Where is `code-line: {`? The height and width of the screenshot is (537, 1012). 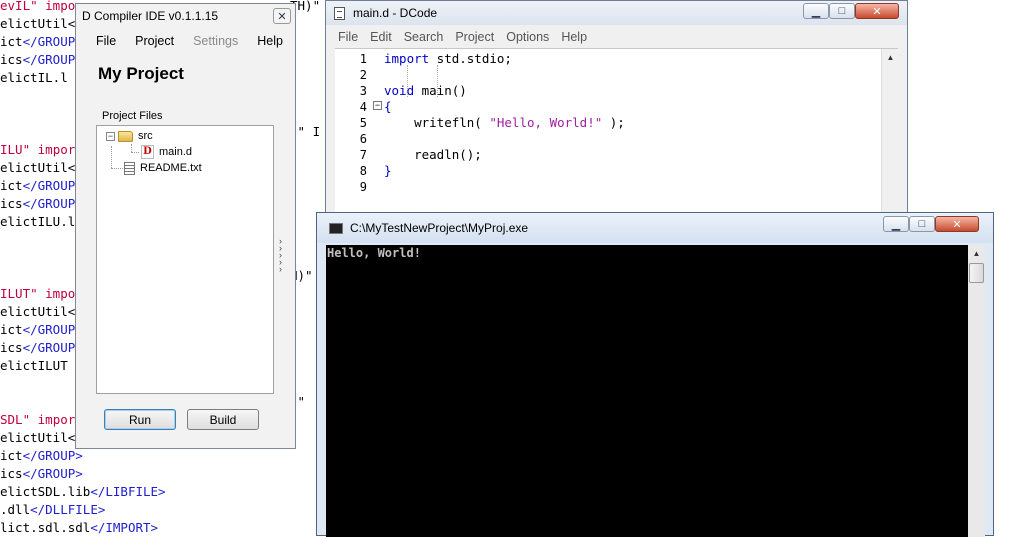 code-line: { is located at coordinates (388, 107).